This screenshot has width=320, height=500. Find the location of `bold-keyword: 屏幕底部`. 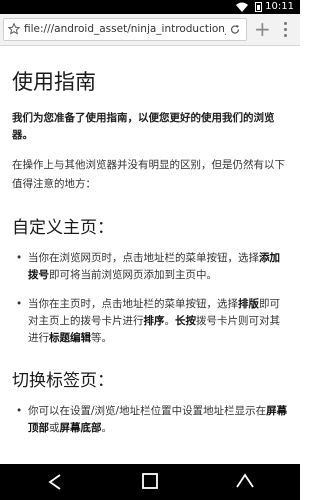

bold-keyword: 屏幕底部 is located at coordinates (80, 428).